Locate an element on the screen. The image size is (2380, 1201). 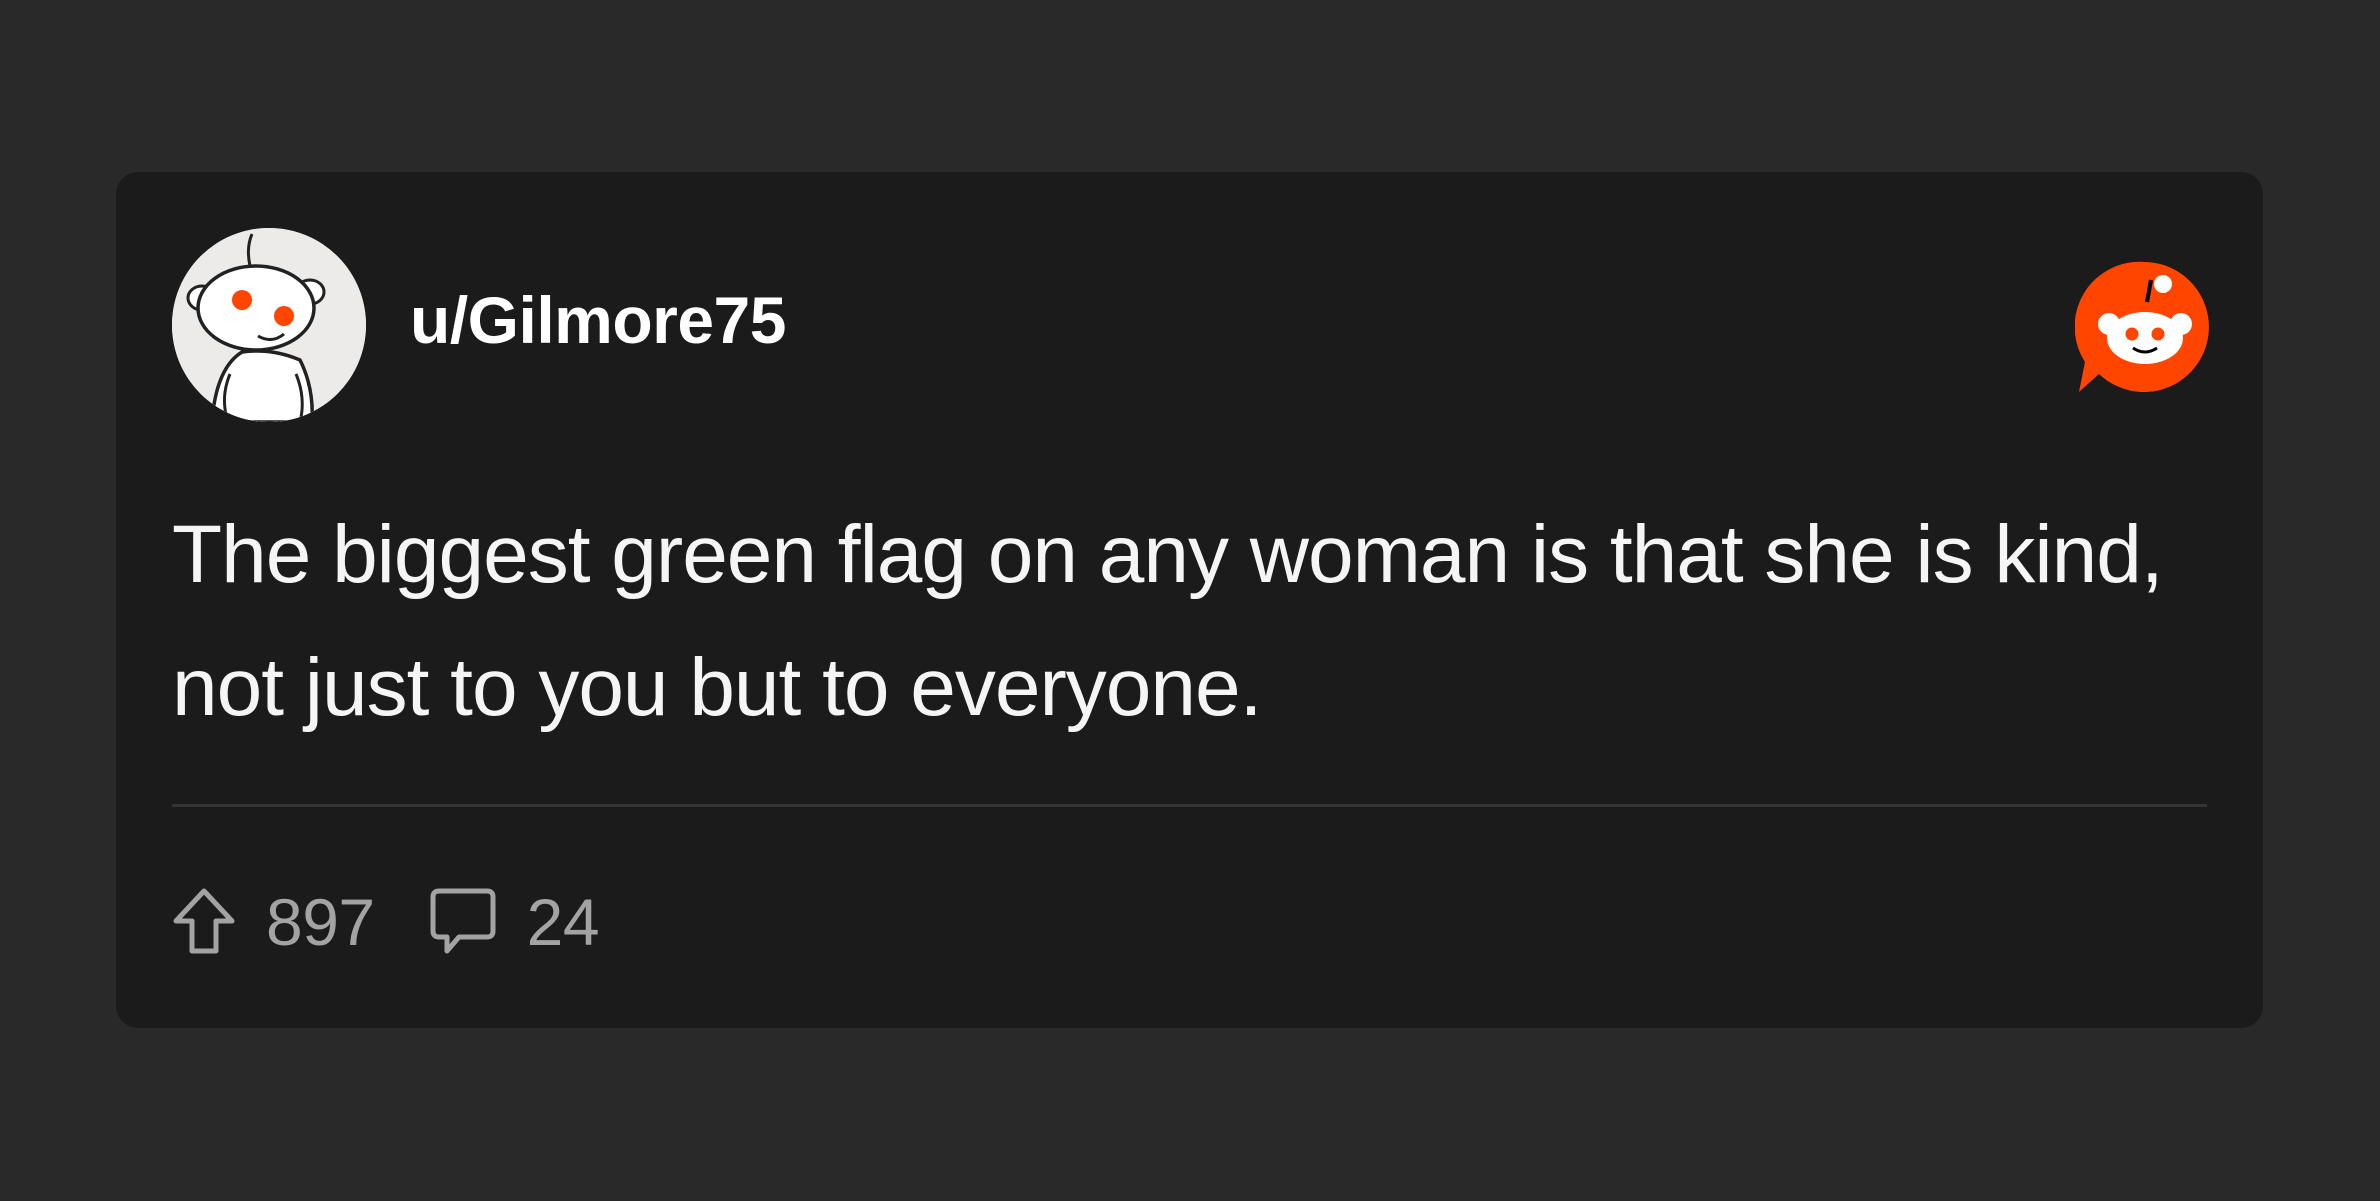
user-avatar is located at coordinates (269, 325).